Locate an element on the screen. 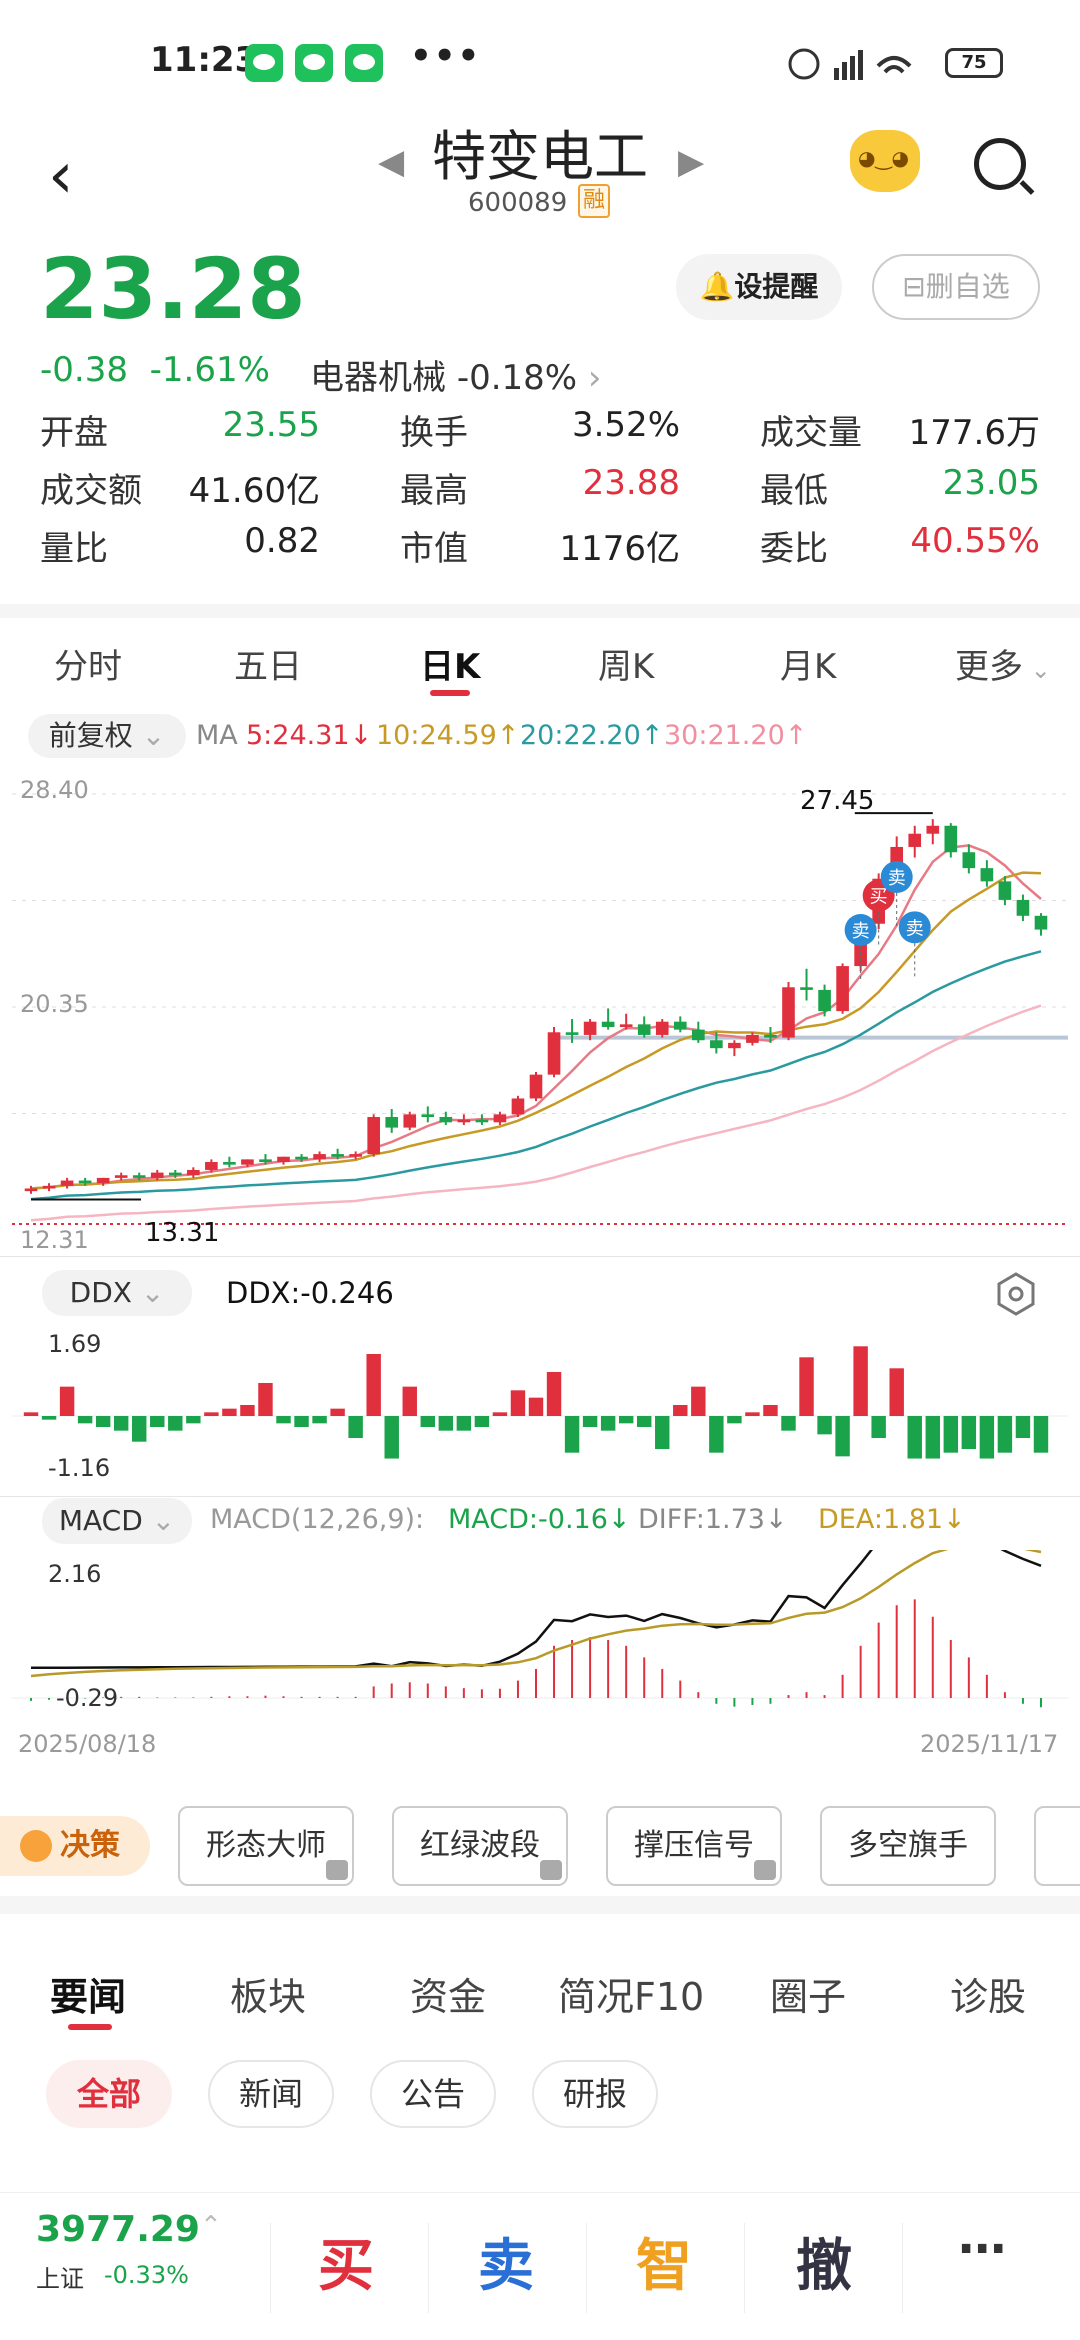 The width and height of the screenshot is (1080, 2340). tab-more: 更多 ⌄ is located at coordinates (1003, 663).